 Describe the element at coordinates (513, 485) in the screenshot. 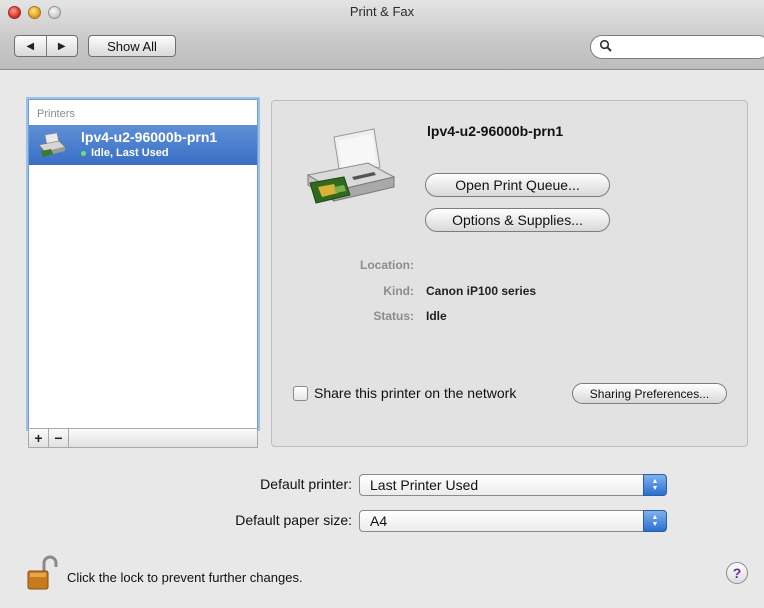

I see `default-printer-select: Last Printer Used ▲ ▼` at that location.